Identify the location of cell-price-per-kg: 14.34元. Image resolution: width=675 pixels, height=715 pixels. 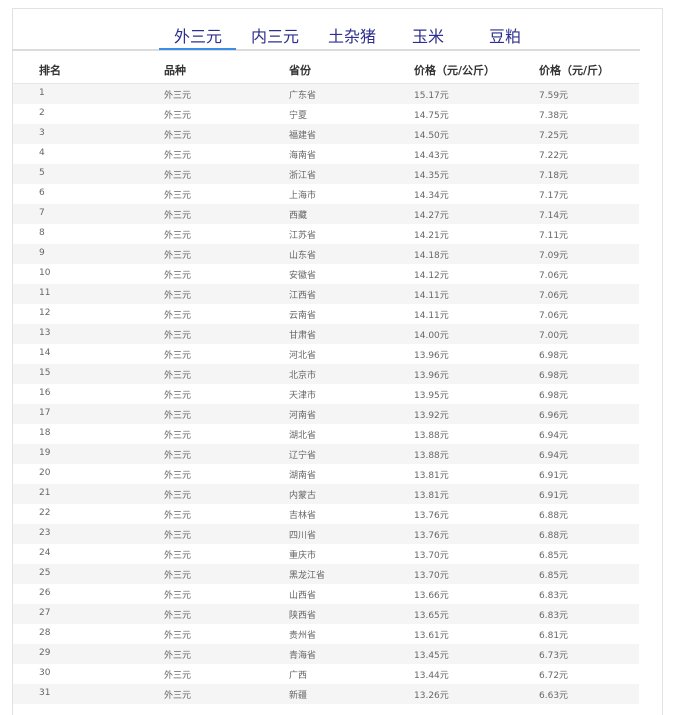
(431, 196).